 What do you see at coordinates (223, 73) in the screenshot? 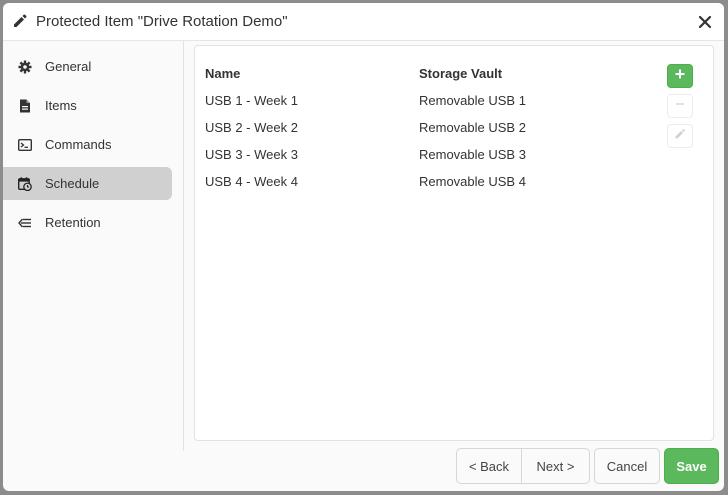
I see `column-header-name: Name` at bounding box center [223, 73].